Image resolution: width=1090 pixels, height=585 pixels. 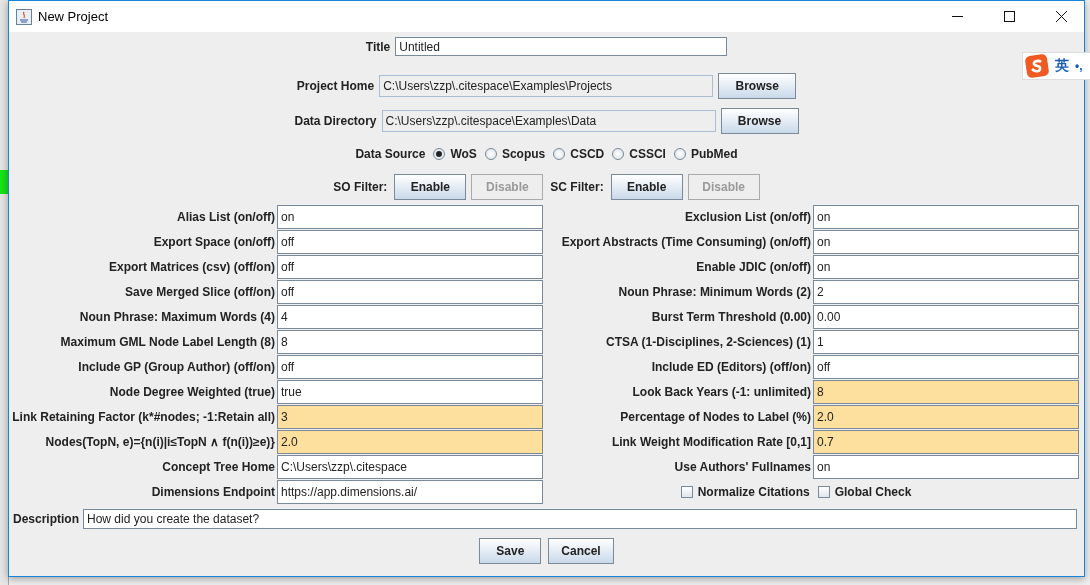 I want to click on text-field: 0.7, so click(x=946, y=441).